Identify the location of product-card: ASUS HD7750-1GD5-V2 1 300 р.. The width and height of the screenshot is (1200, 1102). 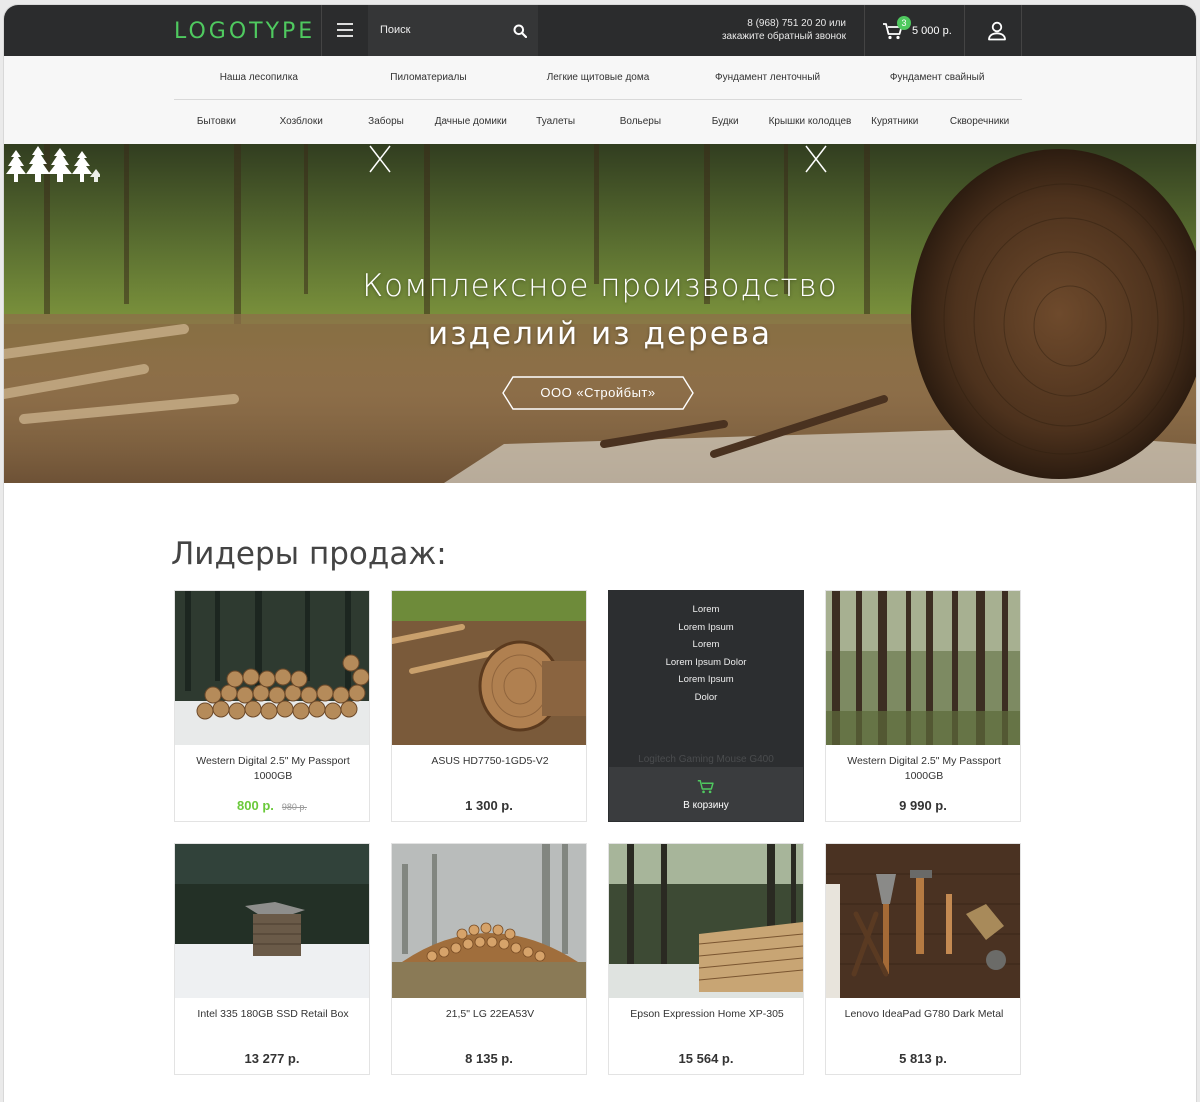
(489, 706).